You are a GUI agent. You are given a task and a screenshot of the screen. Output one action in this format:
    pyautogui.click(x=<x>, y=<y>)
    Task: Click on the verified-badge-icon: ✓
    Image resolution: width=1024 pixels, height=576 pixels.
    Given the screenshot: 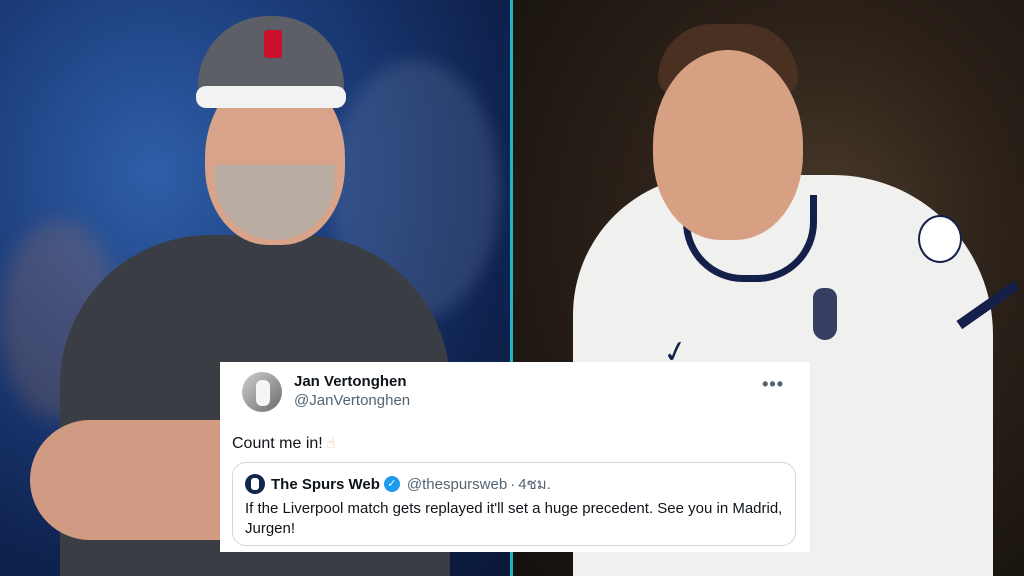 What is the action you would take?
    pyautogui.click(x=391, y=484)
    